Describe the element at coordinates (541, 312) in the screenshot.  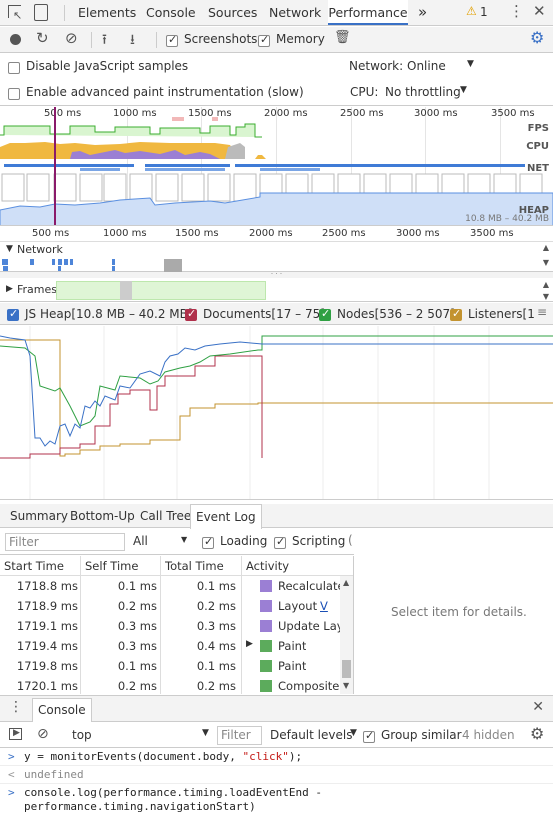
I see `legend-menu-icon: ≡` at that location.